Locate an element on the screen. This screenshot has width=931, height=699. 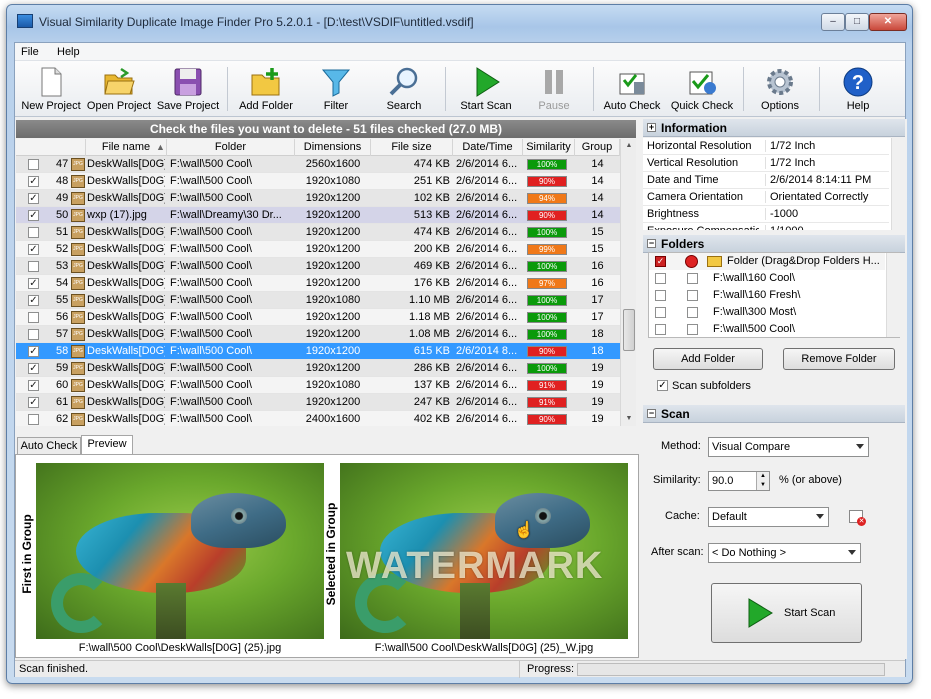
options-button: Options is located at coordinates (780, 89).